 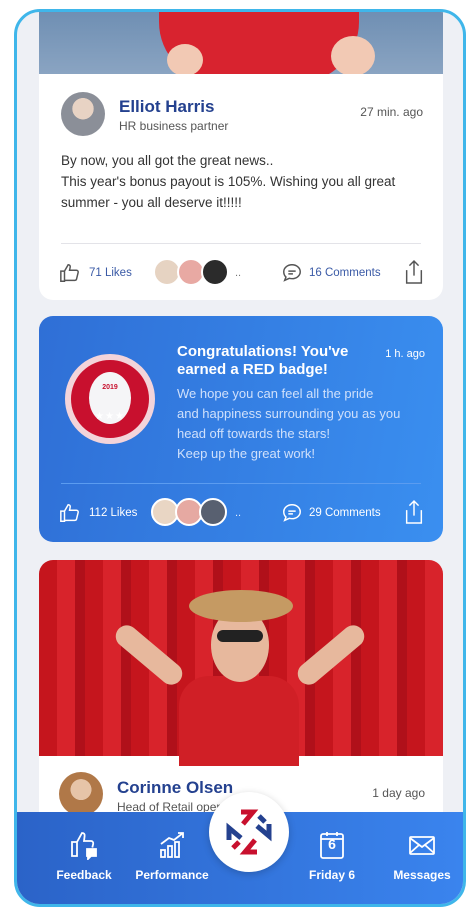 What do you see at coordinates (422, 845) in the screenshot?
I see `envelope-icon` at bounding box center [422, 845].